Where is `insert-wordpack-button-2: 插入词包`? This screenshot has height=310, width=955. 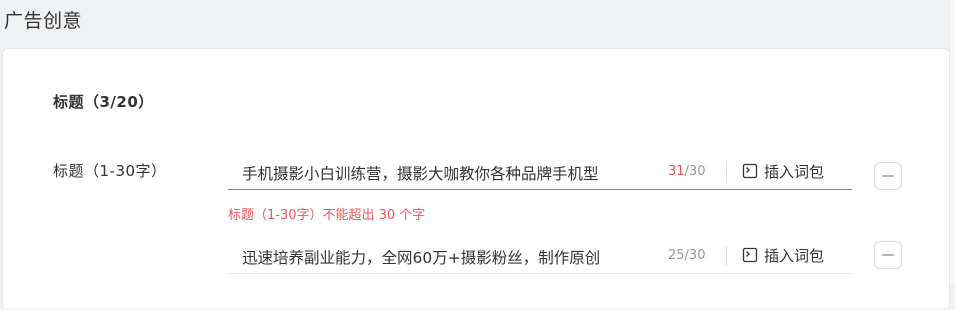 insert-wordpack-button-2: 插入词包 is located at coordinates (783, 255).